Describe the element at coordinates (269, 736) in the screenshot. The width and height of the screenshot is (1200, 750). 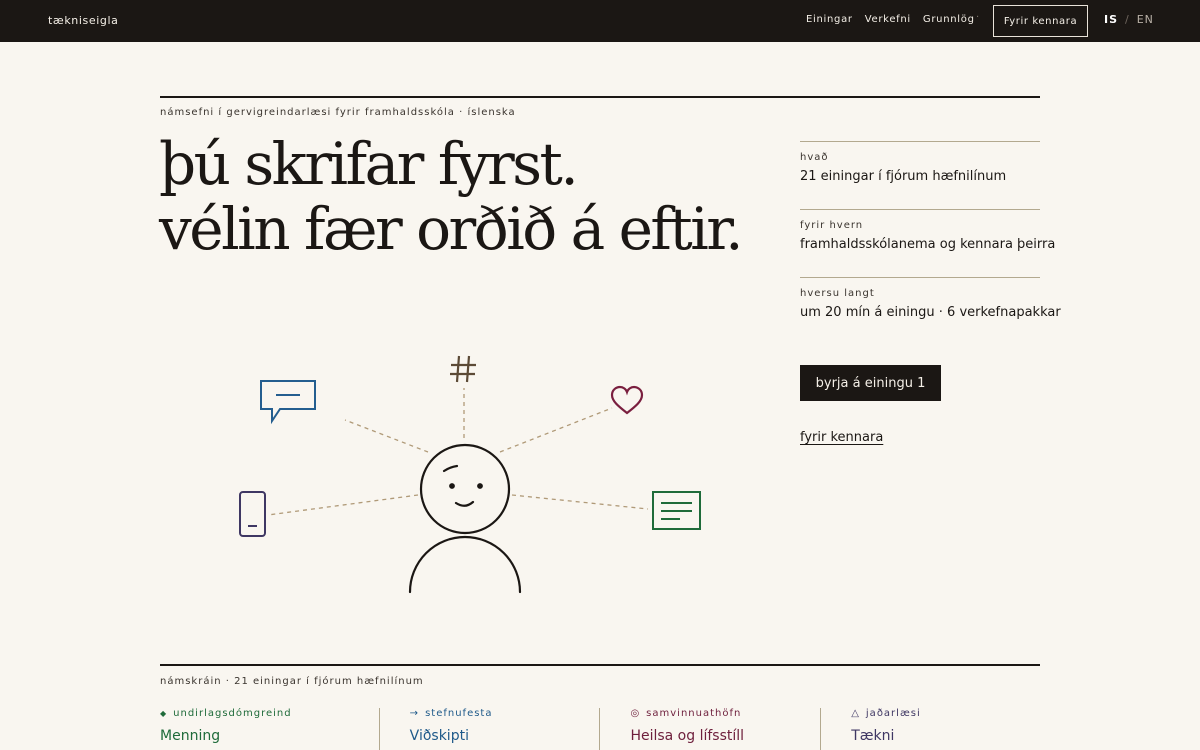
I see `track-name: Menning` at that location.